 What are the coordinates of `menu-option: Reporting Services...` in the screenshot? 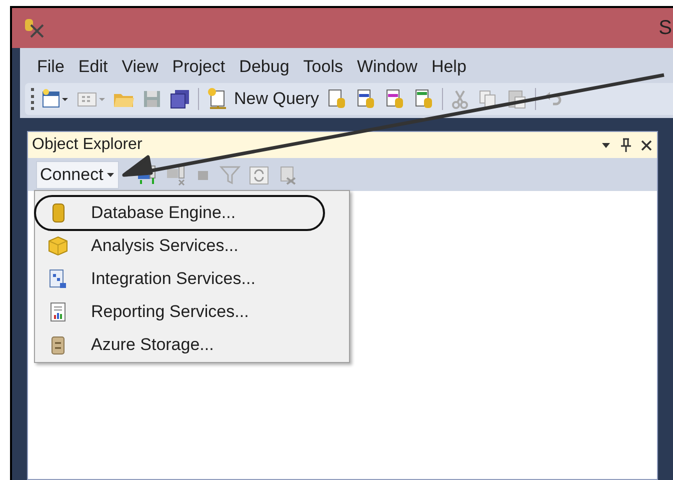 It's located at (192, 311).